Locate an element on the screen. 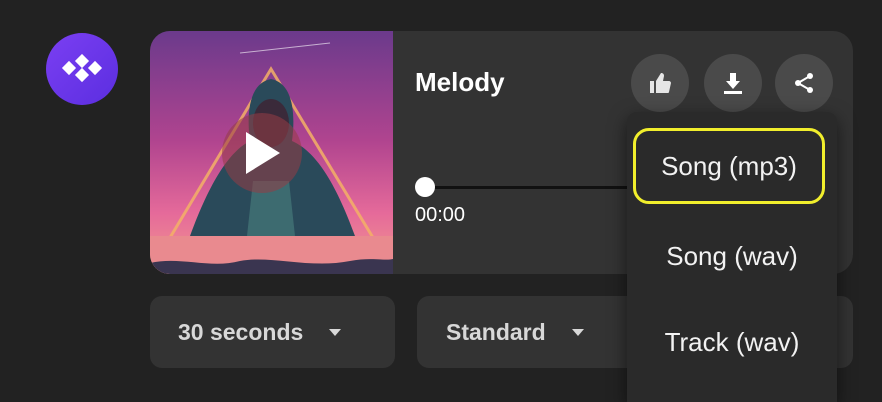 The width and height of the screenshot is (882, 402). track-title: Melody is located at coordinates (460, 82).